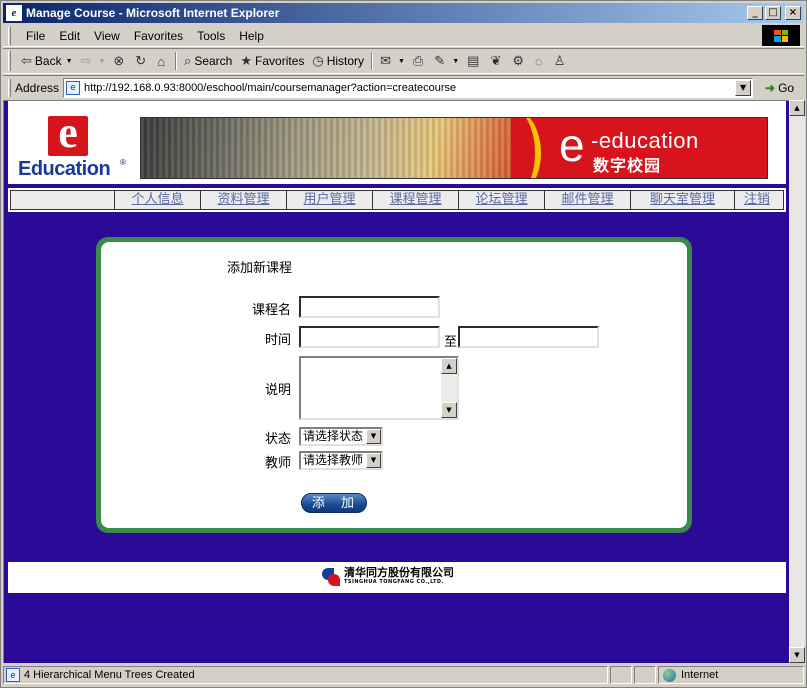  Describe the element at coordinates (211, 36) in the screenshot. I see `menu-tools: Tools` at that location.